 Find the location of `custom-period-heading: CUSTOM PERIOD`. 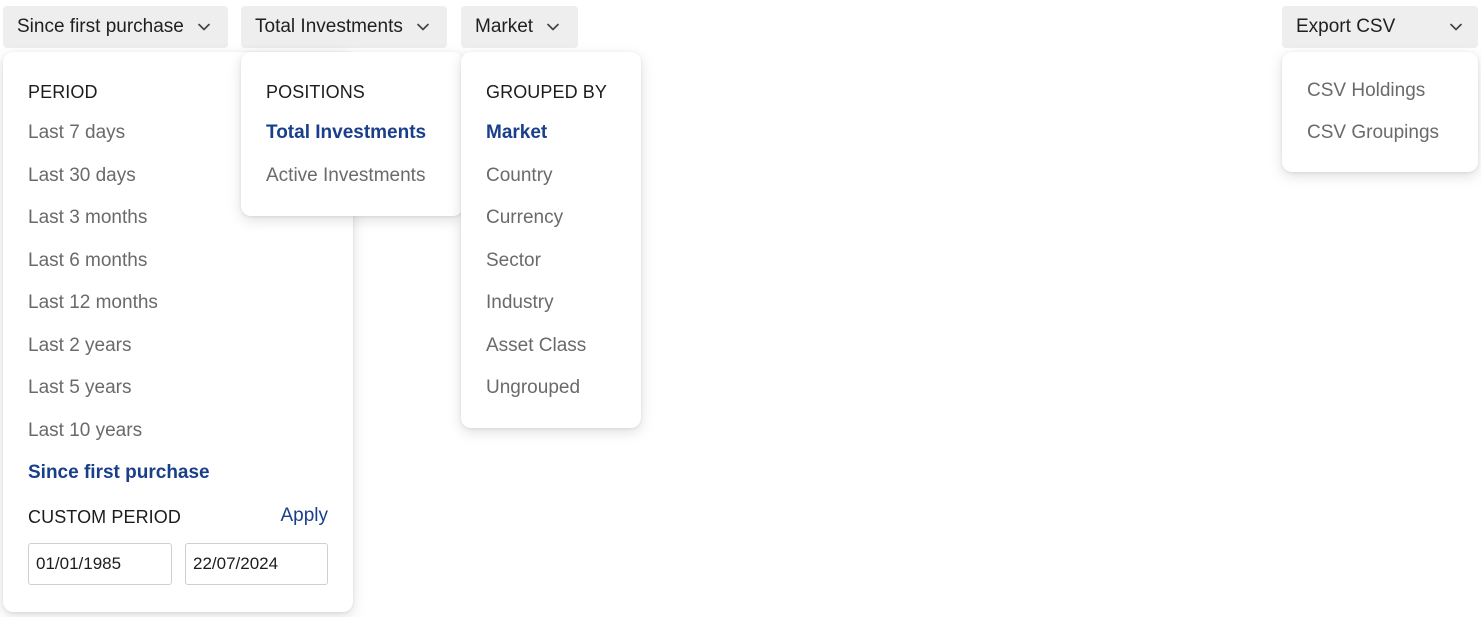

custom-period-heading: CUSTOM PERIOD is located at coordinates (104, 517).